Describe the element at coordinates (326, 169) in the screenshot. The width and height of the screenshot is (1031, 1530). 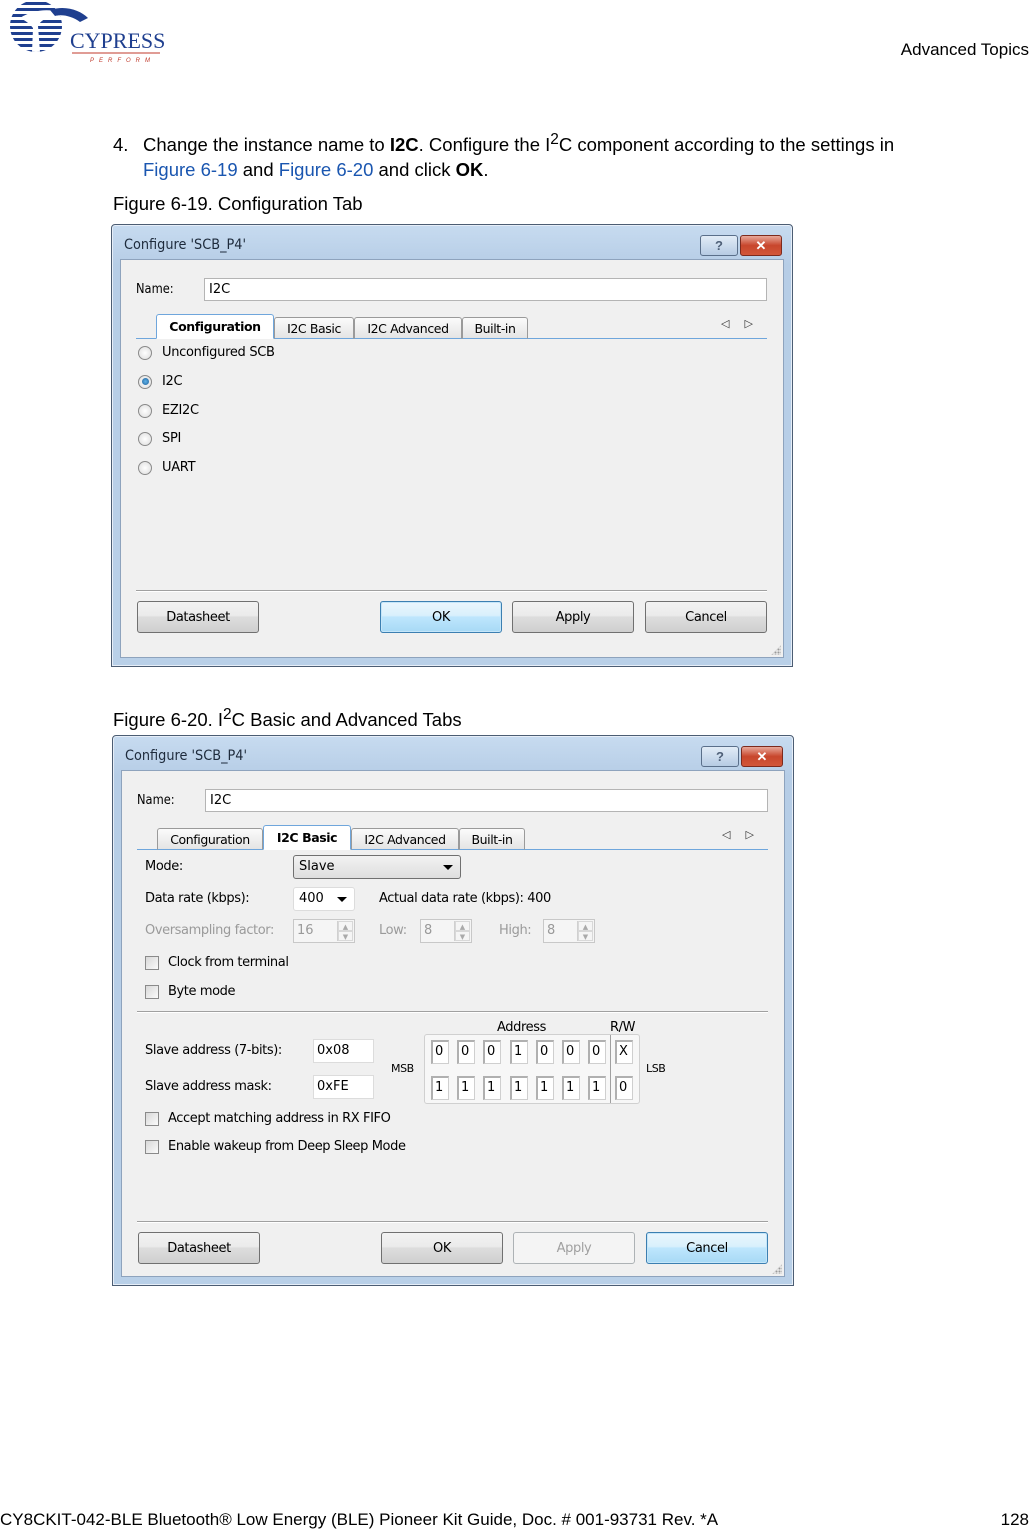
I see `link-figure-6-20: Figure 6-20` at that location.